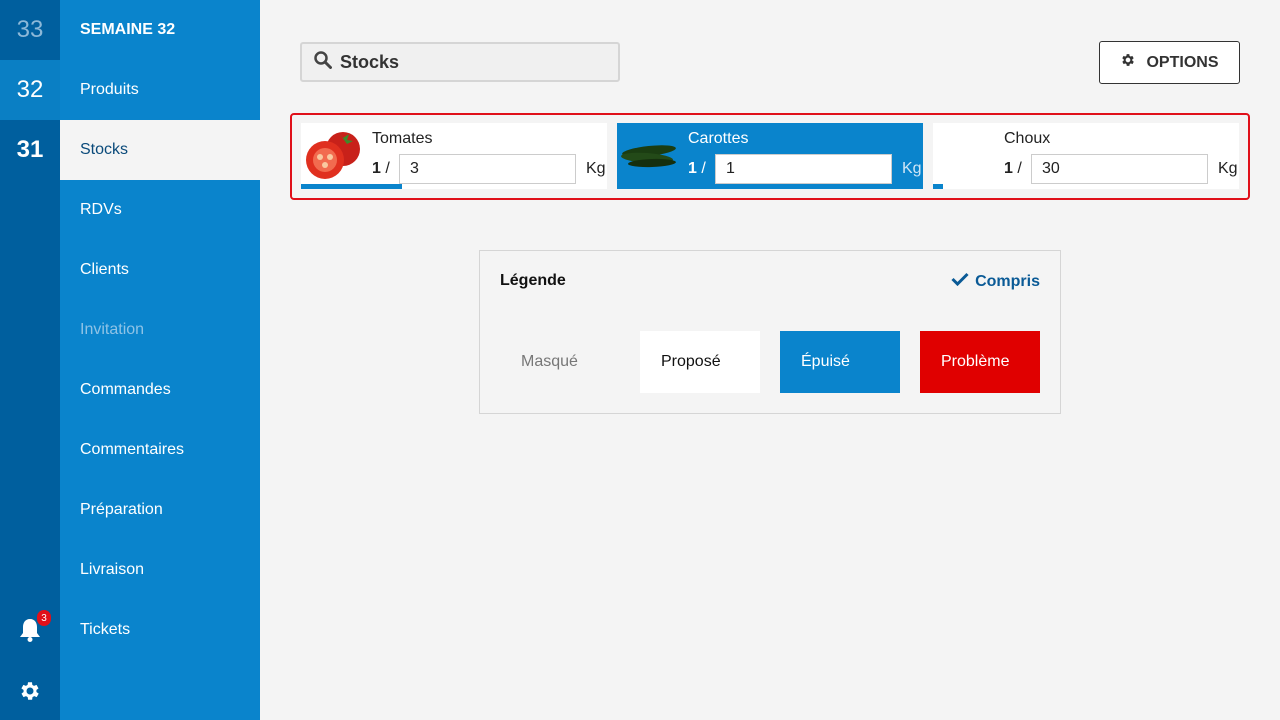 The image size is (1280, 720). What do you see at coordinates (160, 390) in the screenshot?
I see `sidebar-item-commandes: Commandes` at bounding box center [160, 390].